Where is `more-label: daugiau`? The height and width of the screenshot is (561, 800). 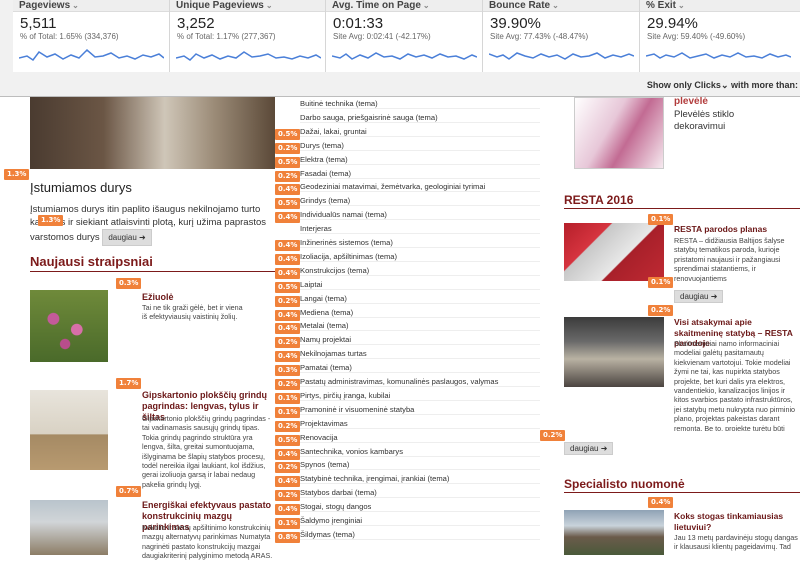
more-label: daugiau is located at coordinates (122, 237).